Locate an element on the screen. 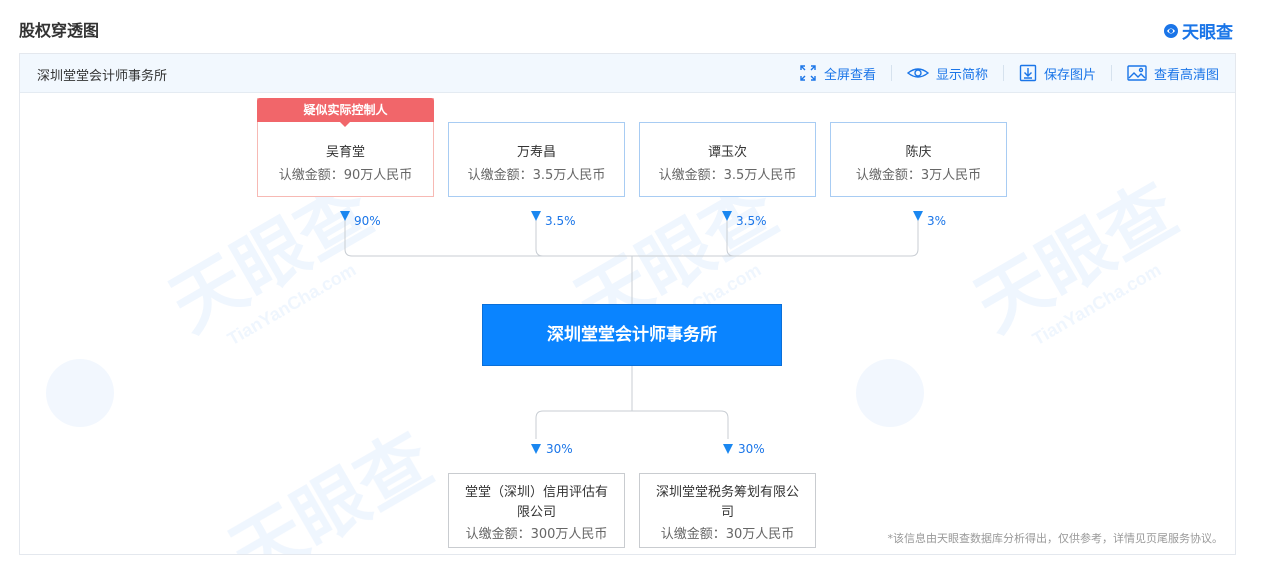 The height and width of the screenshot is (571, 1267). download-icon is located at coordinates (1028, 73).